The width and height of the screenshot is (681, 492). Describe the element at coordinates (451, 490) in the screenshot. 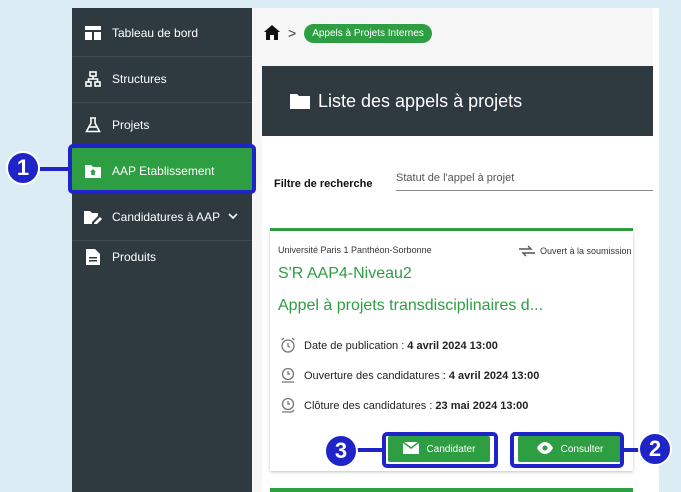

I see `next-card-accent` at that location.